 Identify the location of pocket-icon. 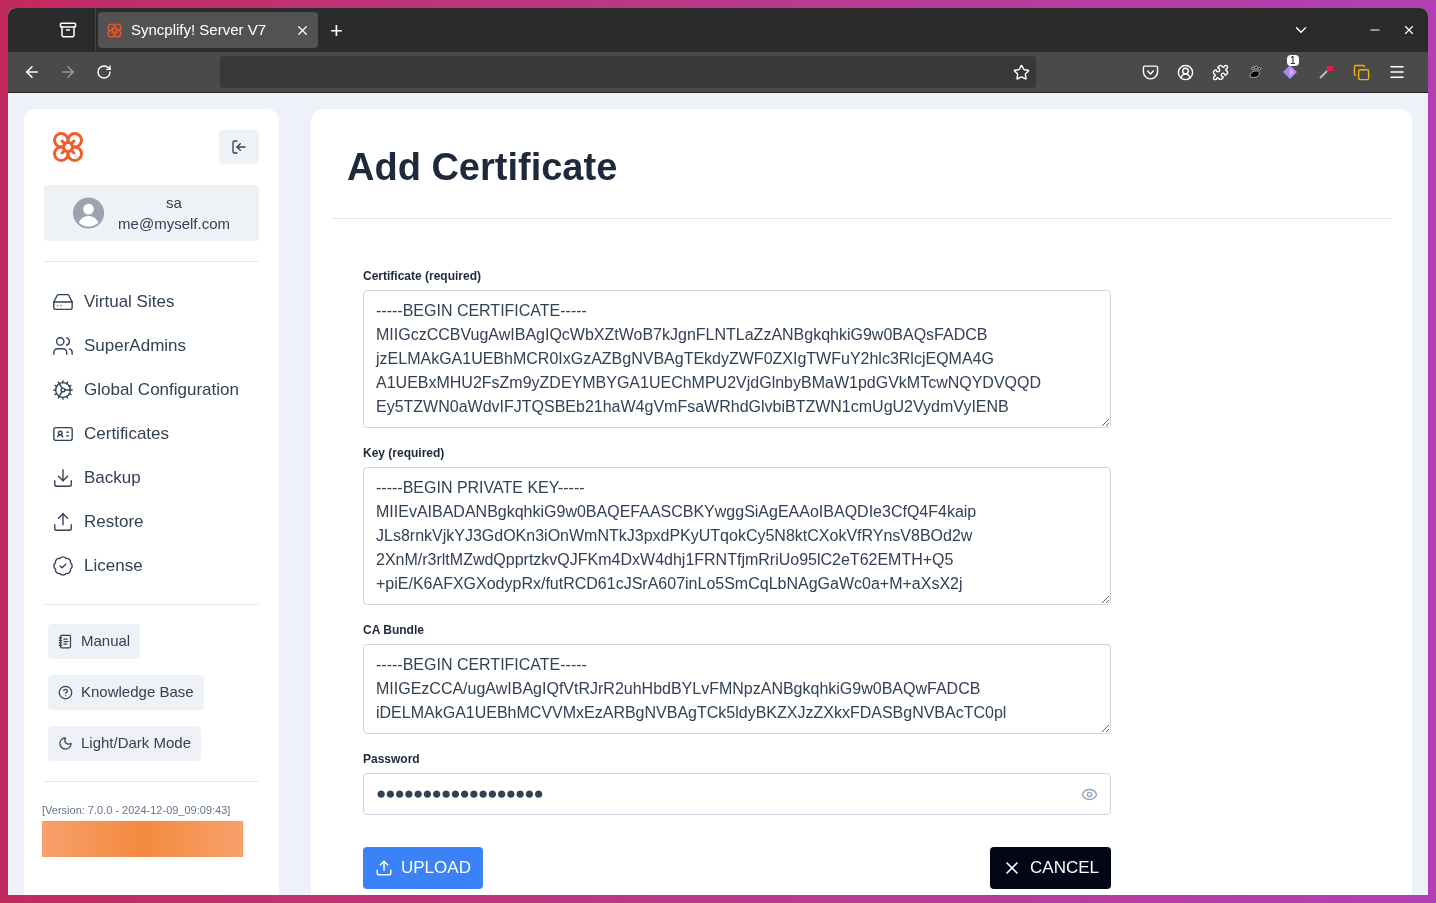
(1150, 72).